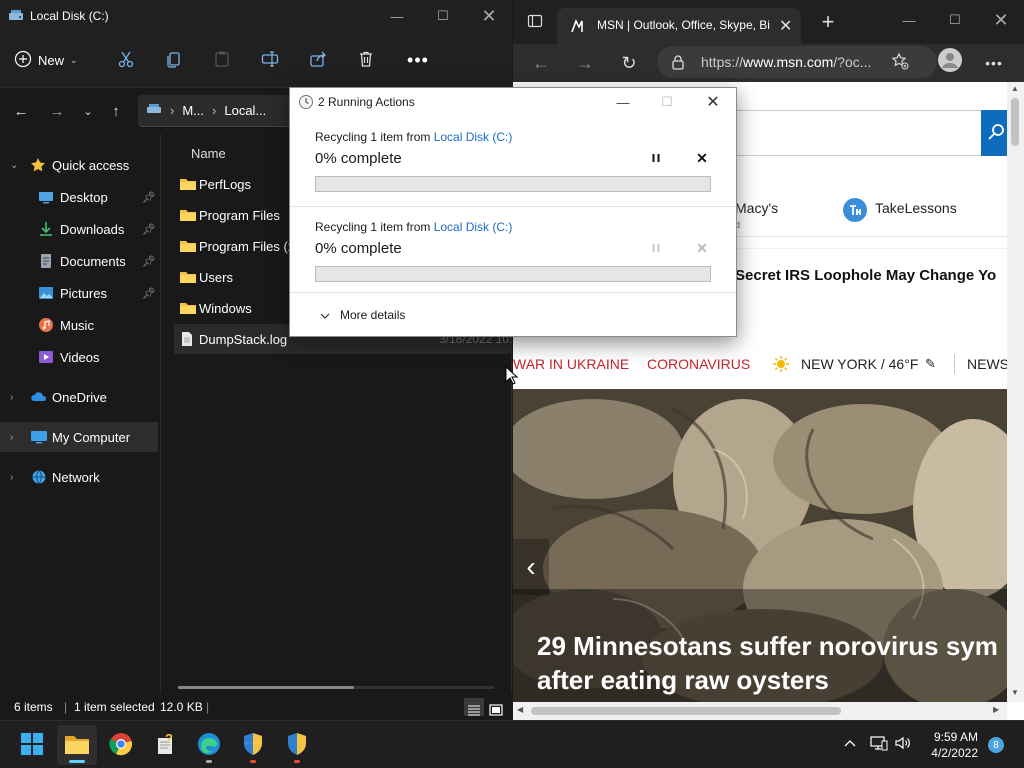 This screenshot has height=768, width=1024. I want to click on dialog-title-bar: 2 Running Actions — ☐ ✕, so click(513, 102).